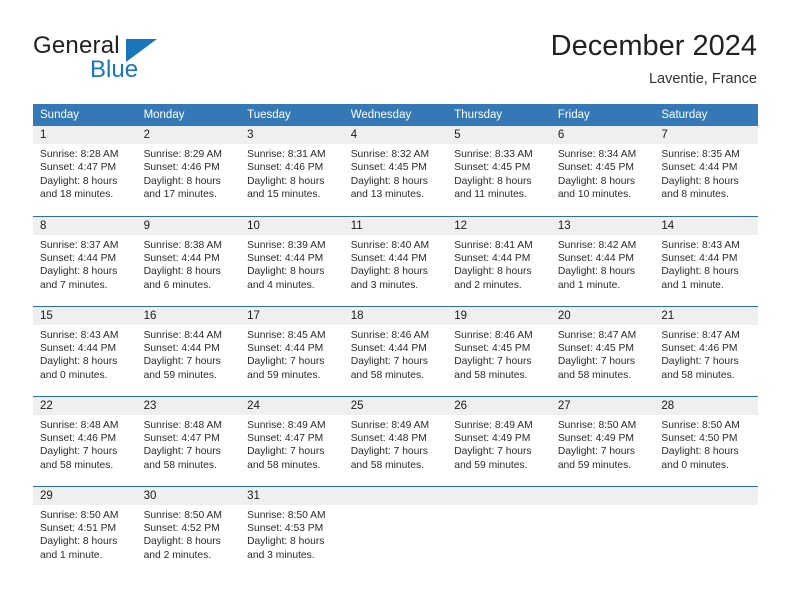 This screenshot has width=792, height=612. I want to click on day-number: 1, so click(85, 135).